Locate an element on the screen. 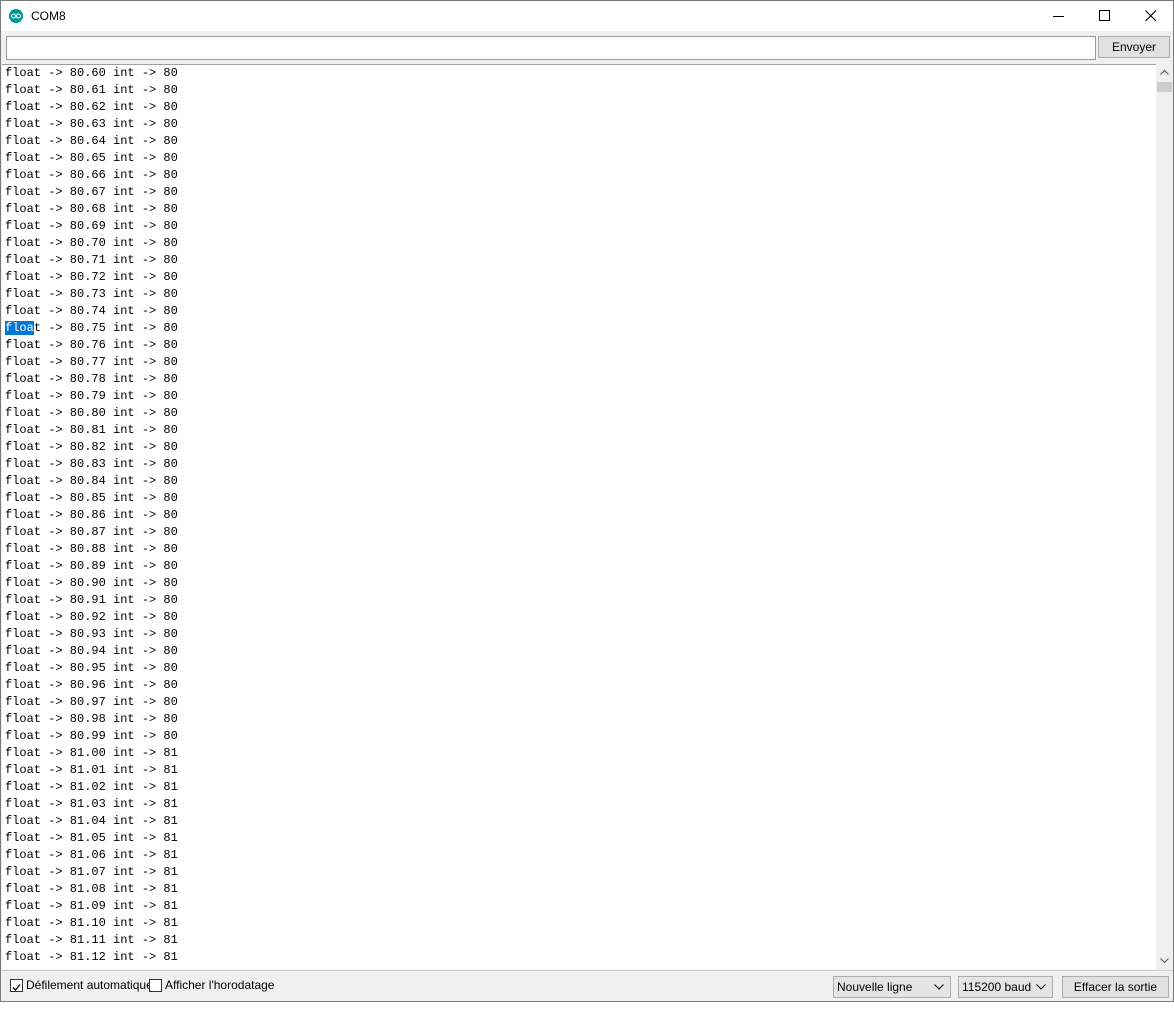 The image size is (1174, 1024). minimize-button is located at coordinates (1059, 16).